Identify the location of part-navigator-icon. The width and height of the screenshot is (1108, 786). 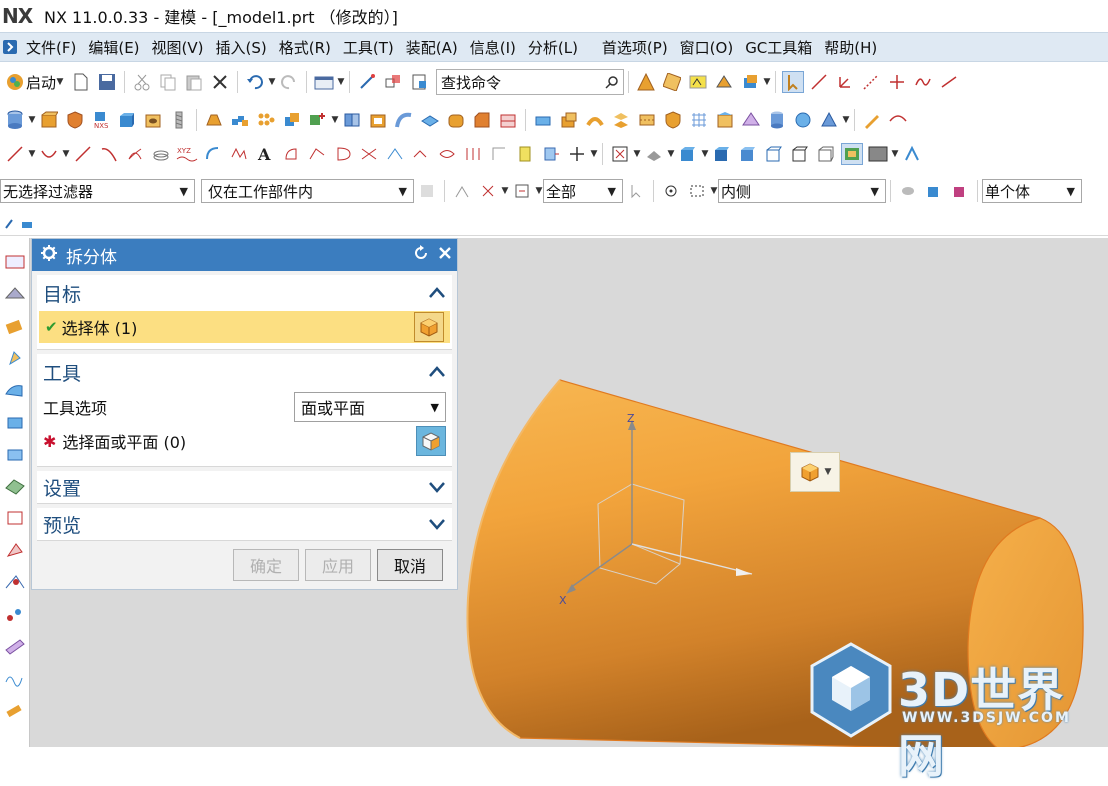
(15, 326).